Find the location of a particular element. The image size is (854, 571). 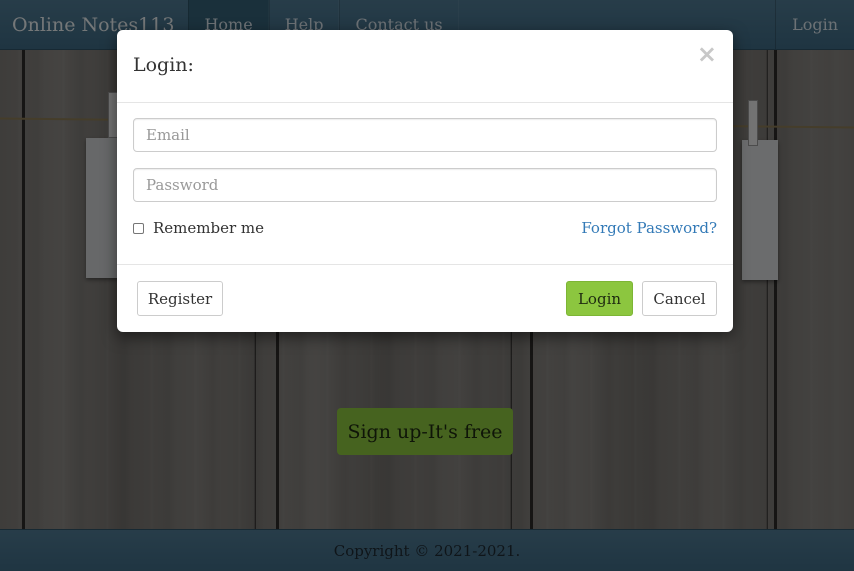

password-field is located at coordinates (425, 185).